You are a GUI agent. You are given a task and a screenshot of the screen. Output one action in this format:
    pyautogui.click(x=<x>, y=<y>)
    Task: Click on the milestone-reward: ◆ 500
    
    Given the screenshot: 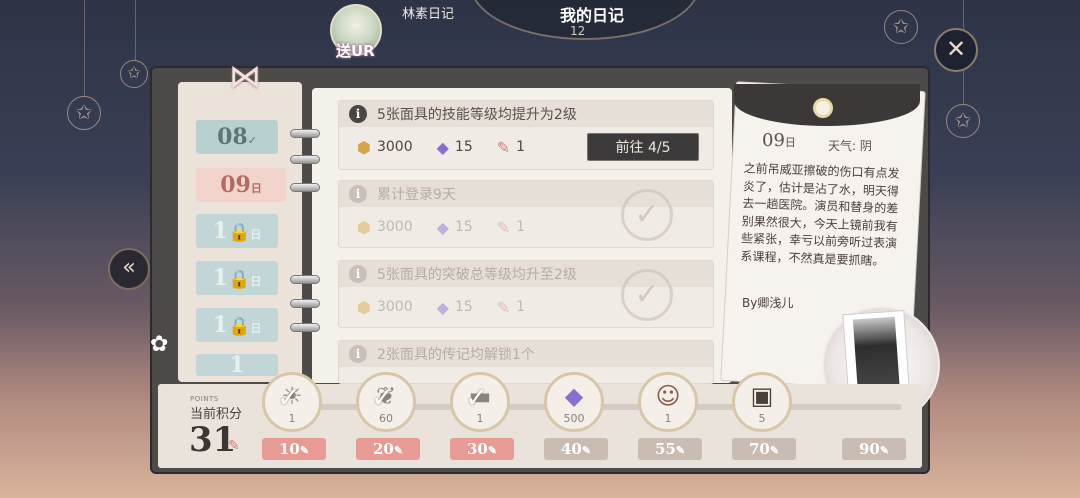 What is the action you would take?
    pyautogui.click(x=574, y=402)
    